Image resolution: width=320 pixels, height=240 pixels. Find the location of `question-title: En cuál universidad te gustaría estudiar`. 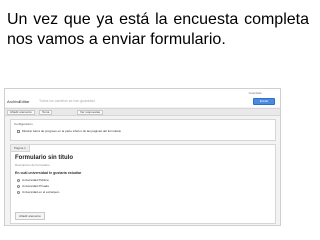

question-title: En cuál universidad te gustaría estudiar is located at coordinates (48, 173).